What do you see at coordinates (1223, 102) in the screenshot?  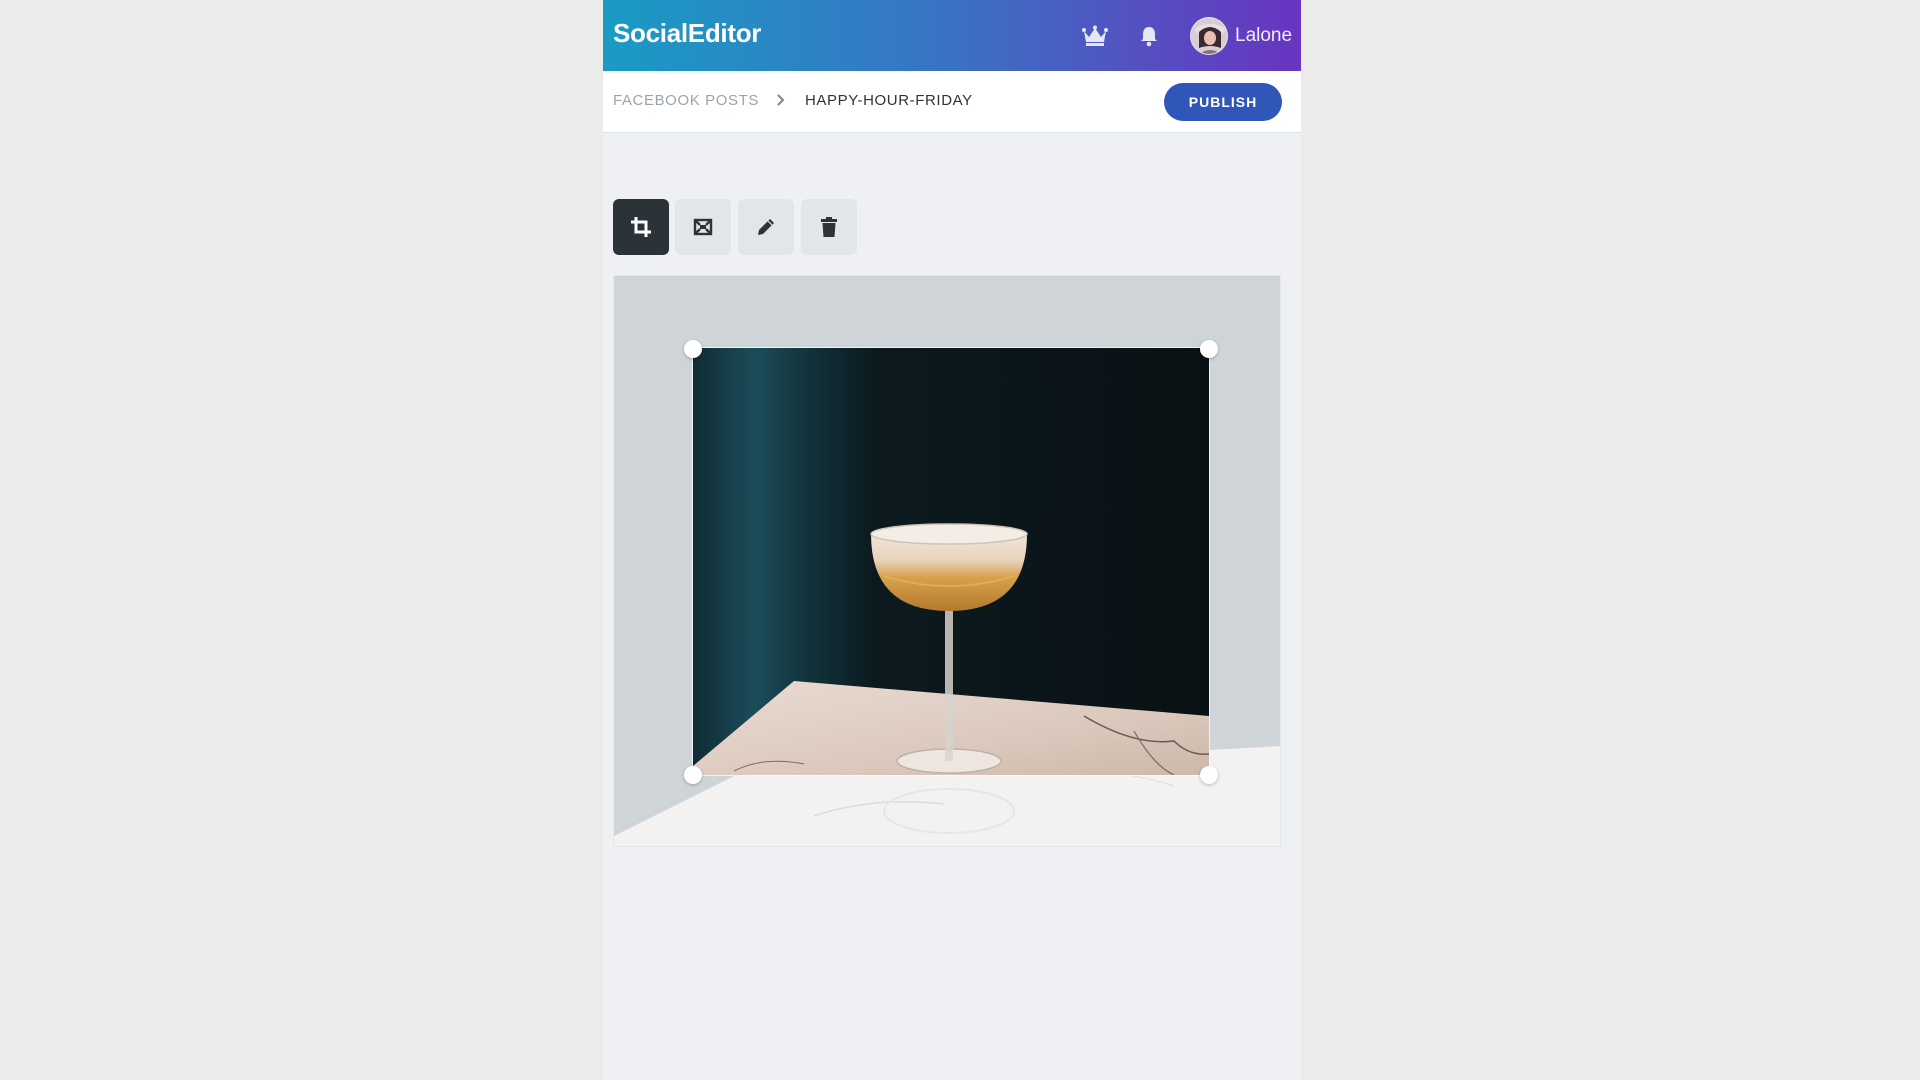 I see `publish-button: PUBLISH` at bounding box center [1223, 102].